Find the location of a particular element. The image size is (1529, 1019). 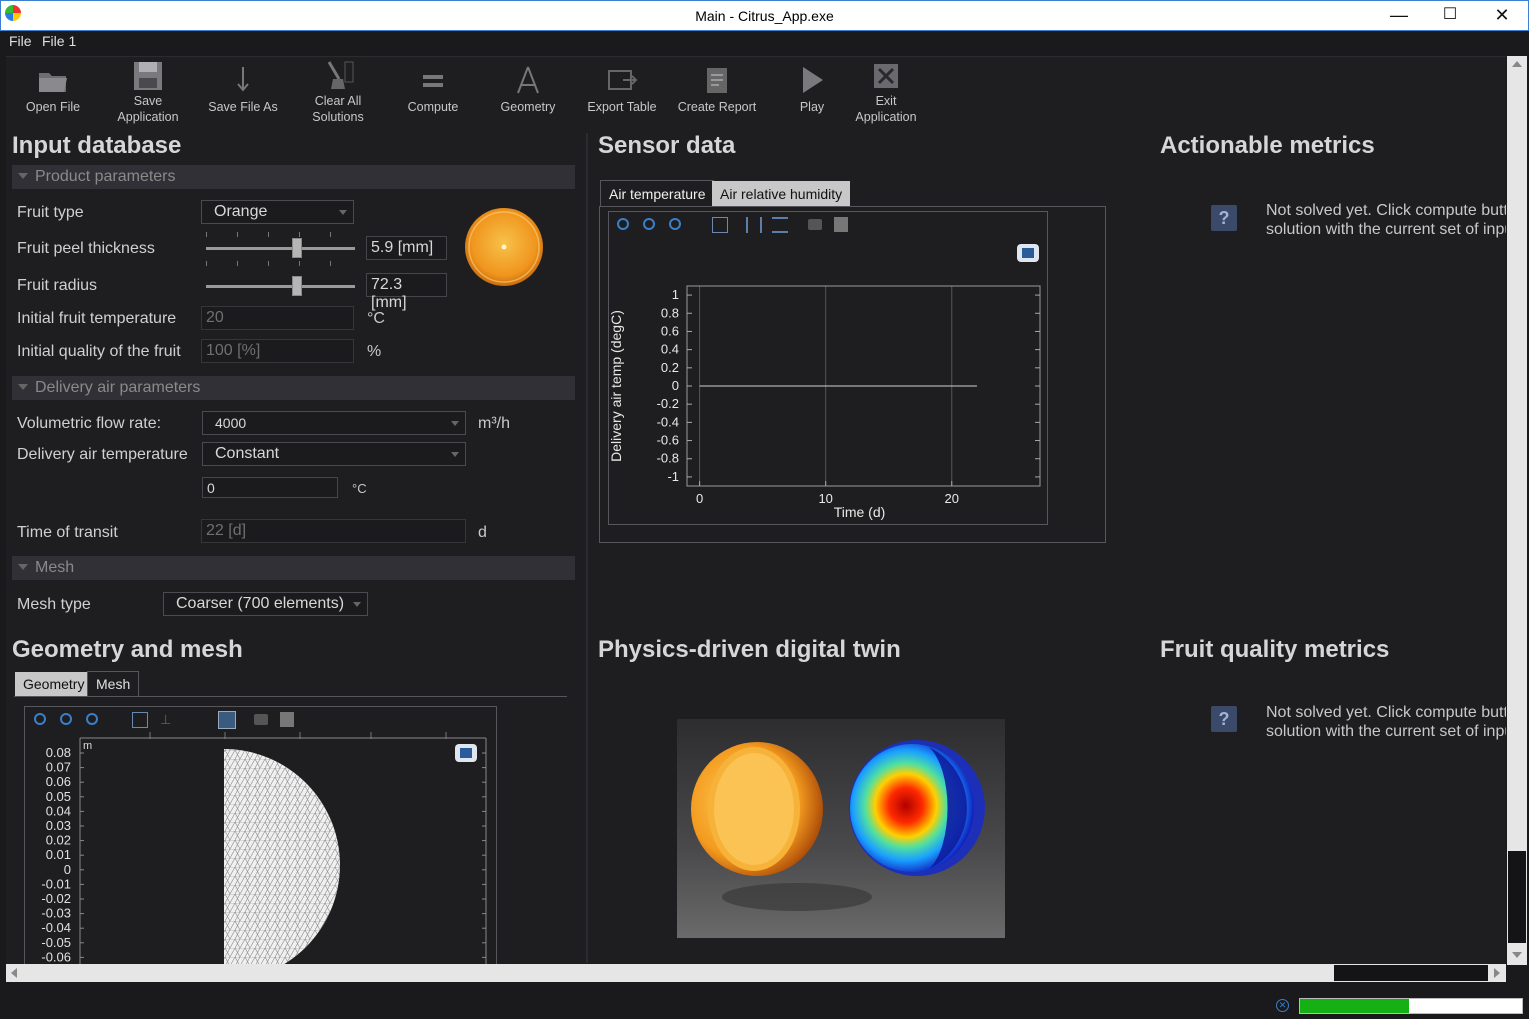

product-parameters-section: Product parameters is located at coordinates (293, 177).